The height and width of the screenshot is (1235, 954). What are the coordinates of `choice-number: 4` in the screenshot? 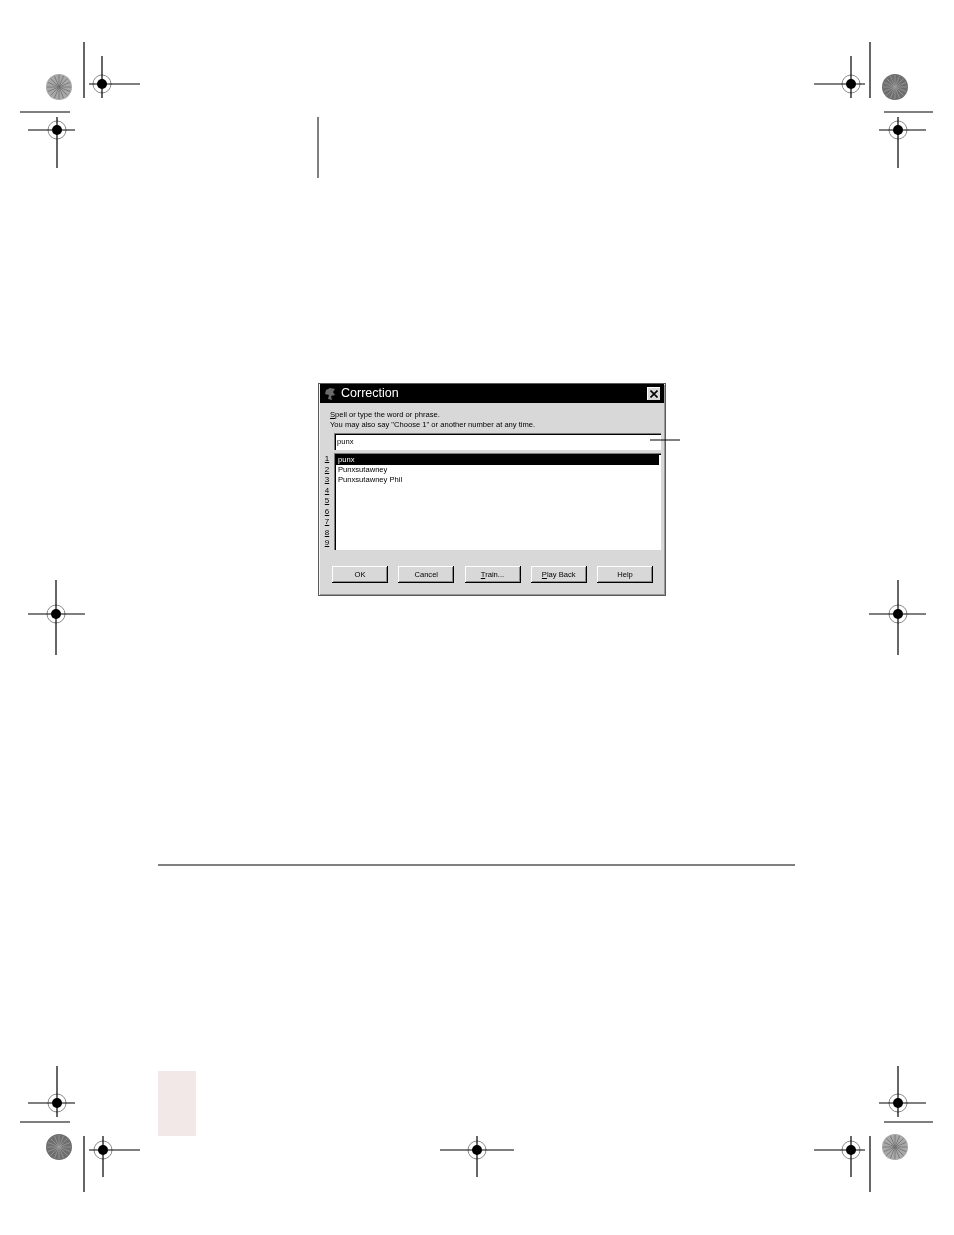 It's located at (327, 490).